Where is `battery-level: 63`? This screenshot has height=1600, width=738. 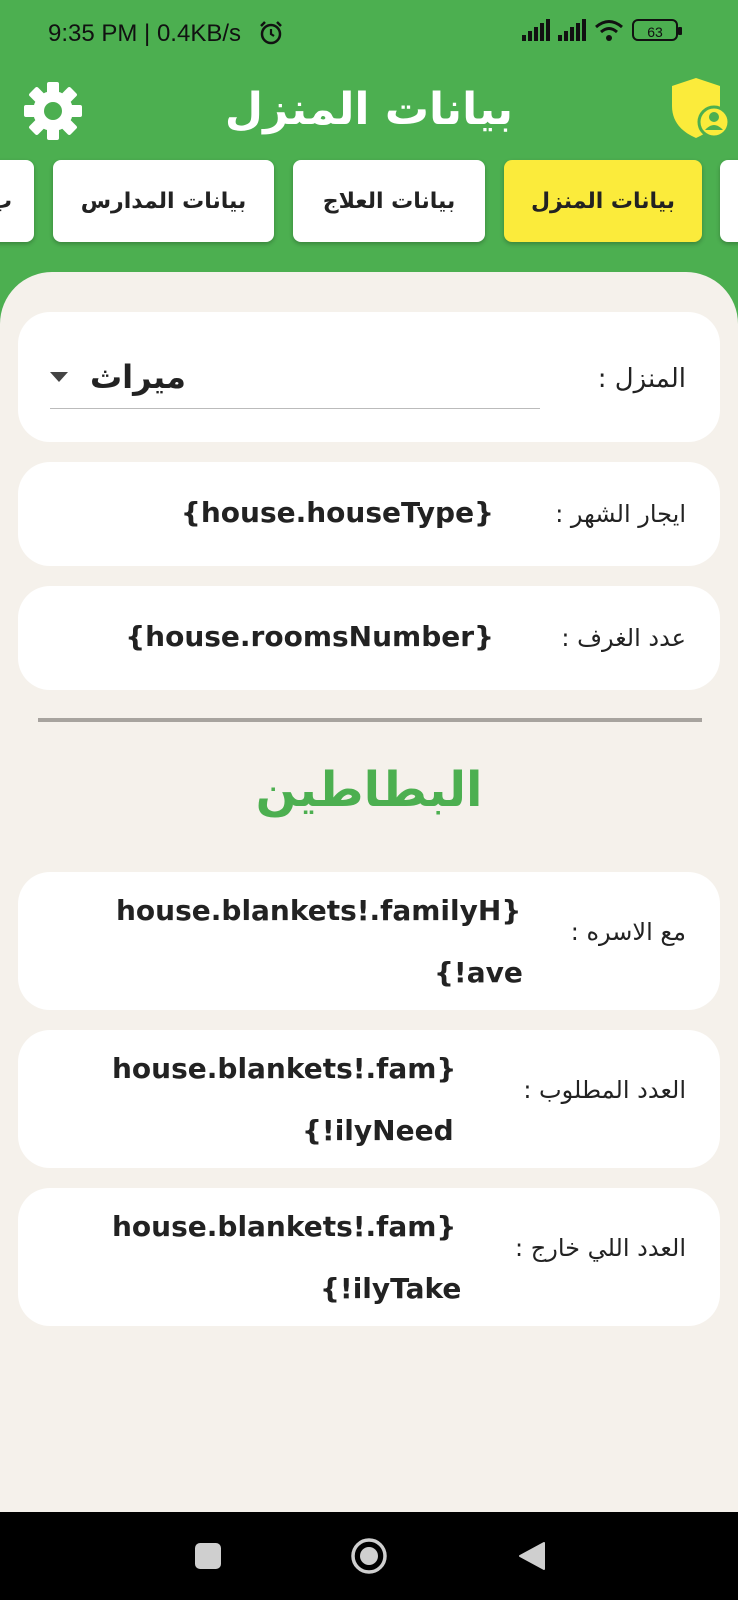
battery-level: 63 is located at coordinates (655, 32).